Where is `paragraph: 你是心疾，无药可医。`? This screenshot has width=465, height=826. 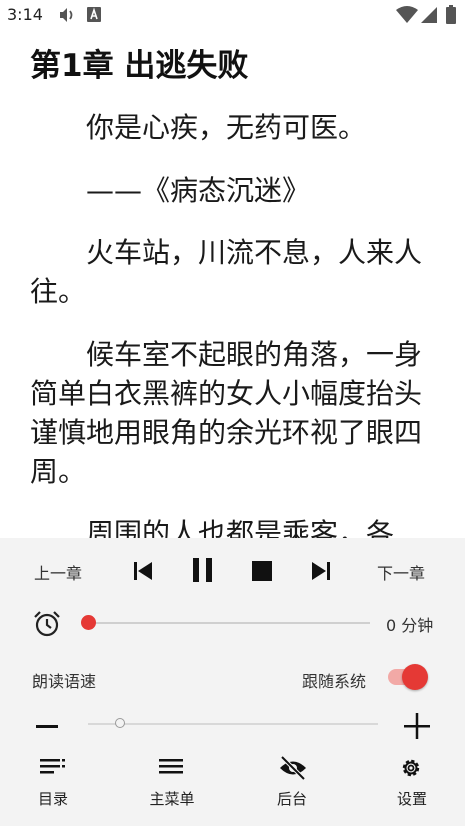
paragraph: 你是心疾，无药可医。 is located at coordinates (198, 127).